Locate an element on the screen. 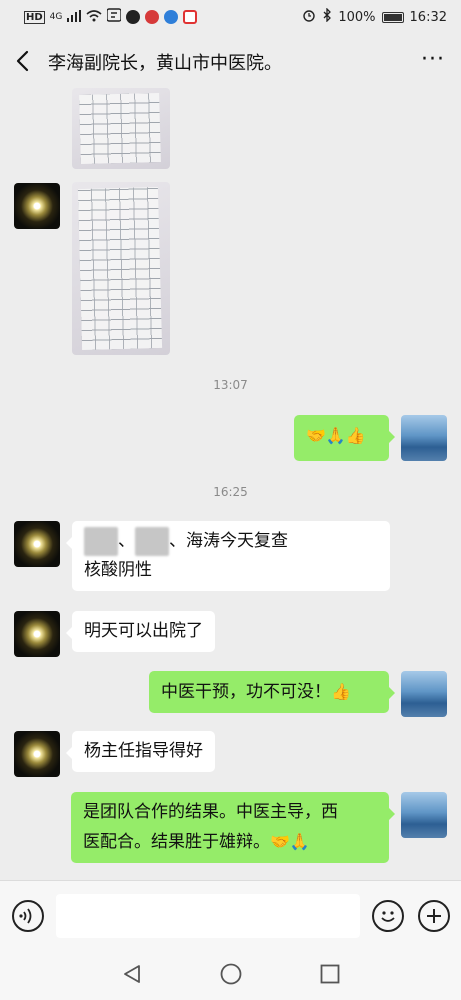  handshake-pray-thumbsup-emoji: 🤝🙏👍 is located at coordinates (336, 435).